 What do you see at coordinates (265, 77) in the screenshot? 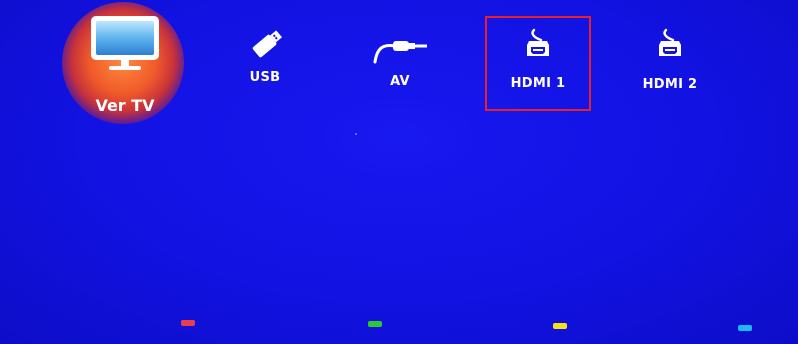
I see `source-label: USB` at bounding box center [265, 77].